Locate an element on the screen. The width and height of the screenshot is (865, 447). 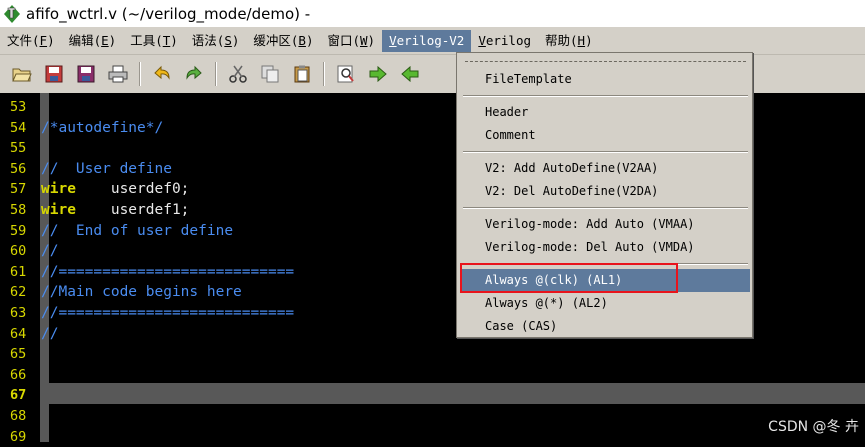
identifier: userdef0; is located at coordinates (132, 189).